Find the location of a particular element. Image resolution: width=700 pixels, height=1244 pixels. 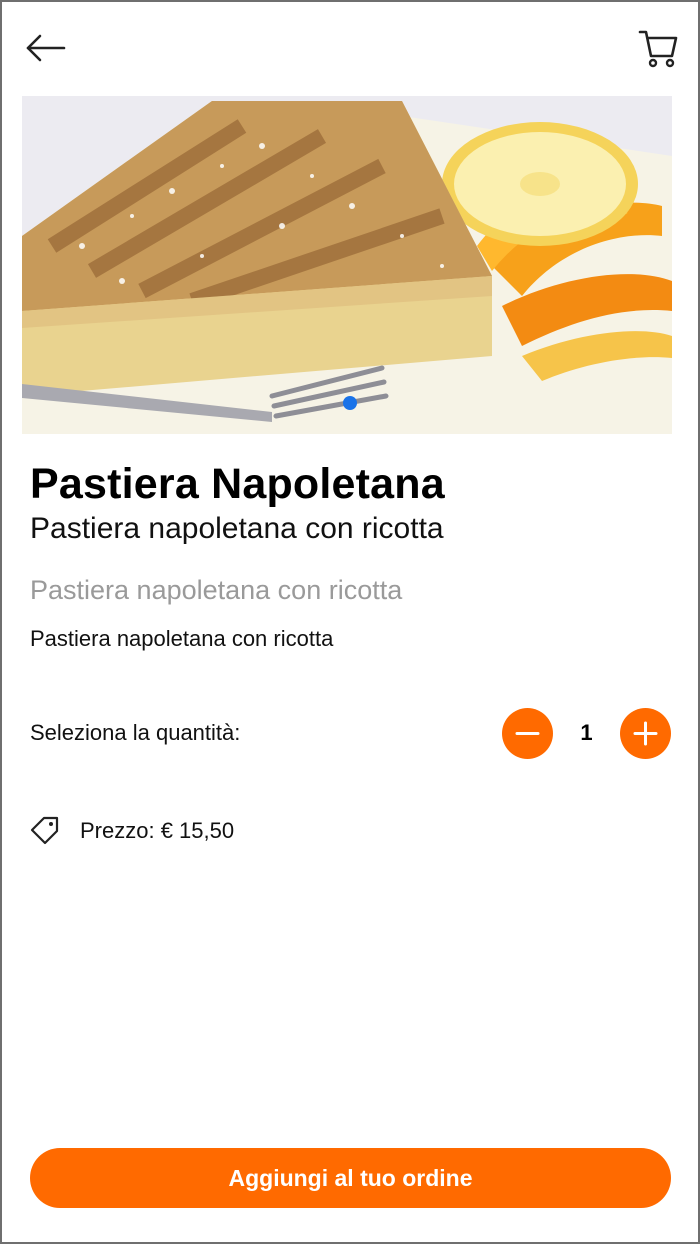

plus-icon is located at coordinates (645, 733).